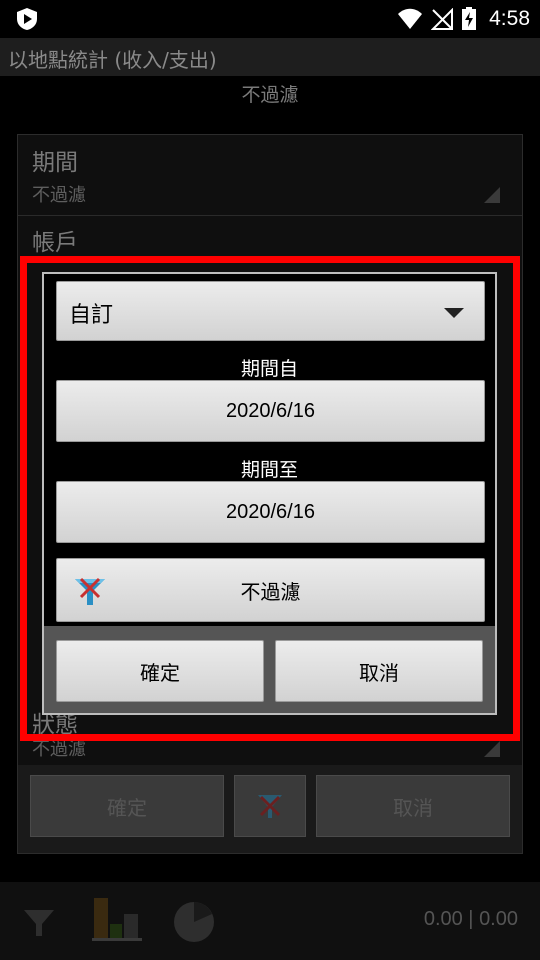 Image resolution: width=540 pixels, height=960 pixels. What do you see at coordinates (59, 195) in the screenshot?
I see `period-value: 不過濾` at bounding box center [59, 195].